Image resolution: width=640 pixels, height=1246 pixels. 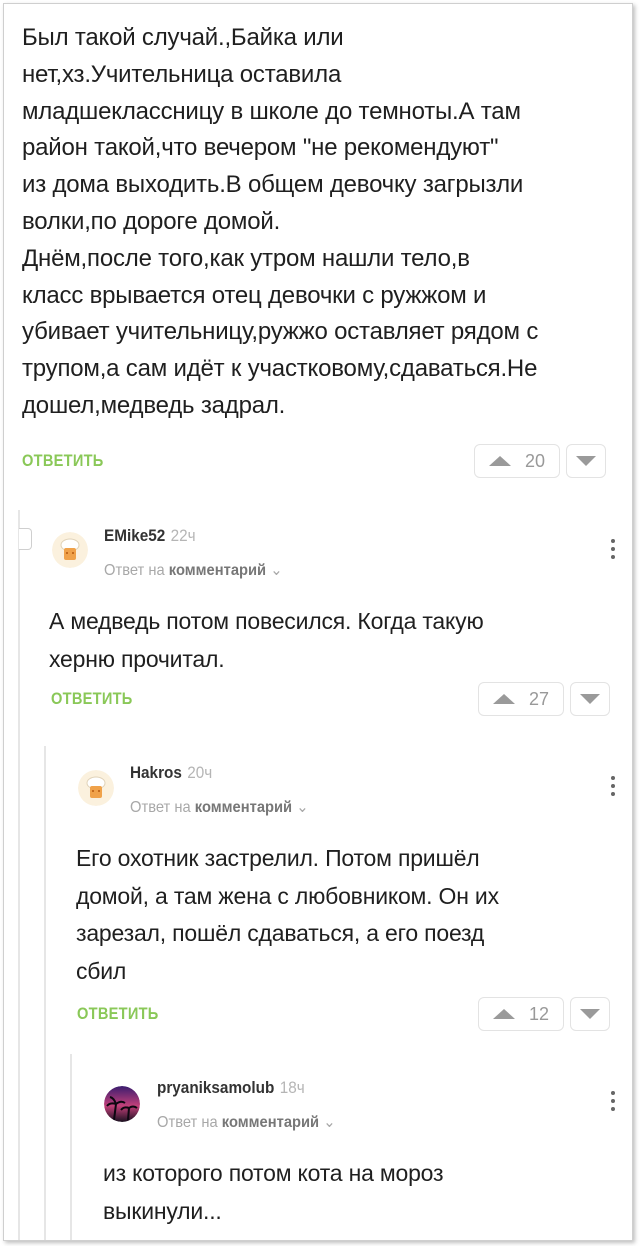 What do you see at coordinates (183, 535) in the screenshot?
I see `comment-time: 22ч` at bounding box center [183, 535].